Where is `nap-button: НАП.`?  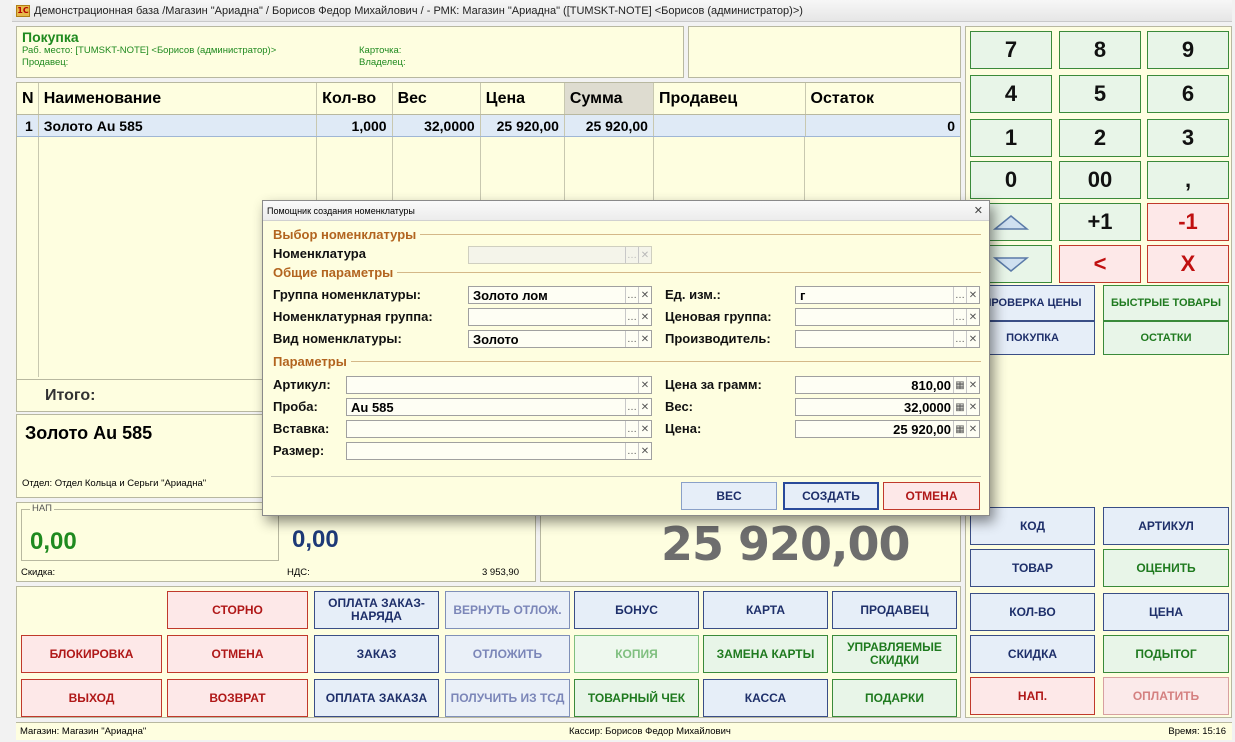 nap-button: НАП. is located at coordinates (1032, 696).